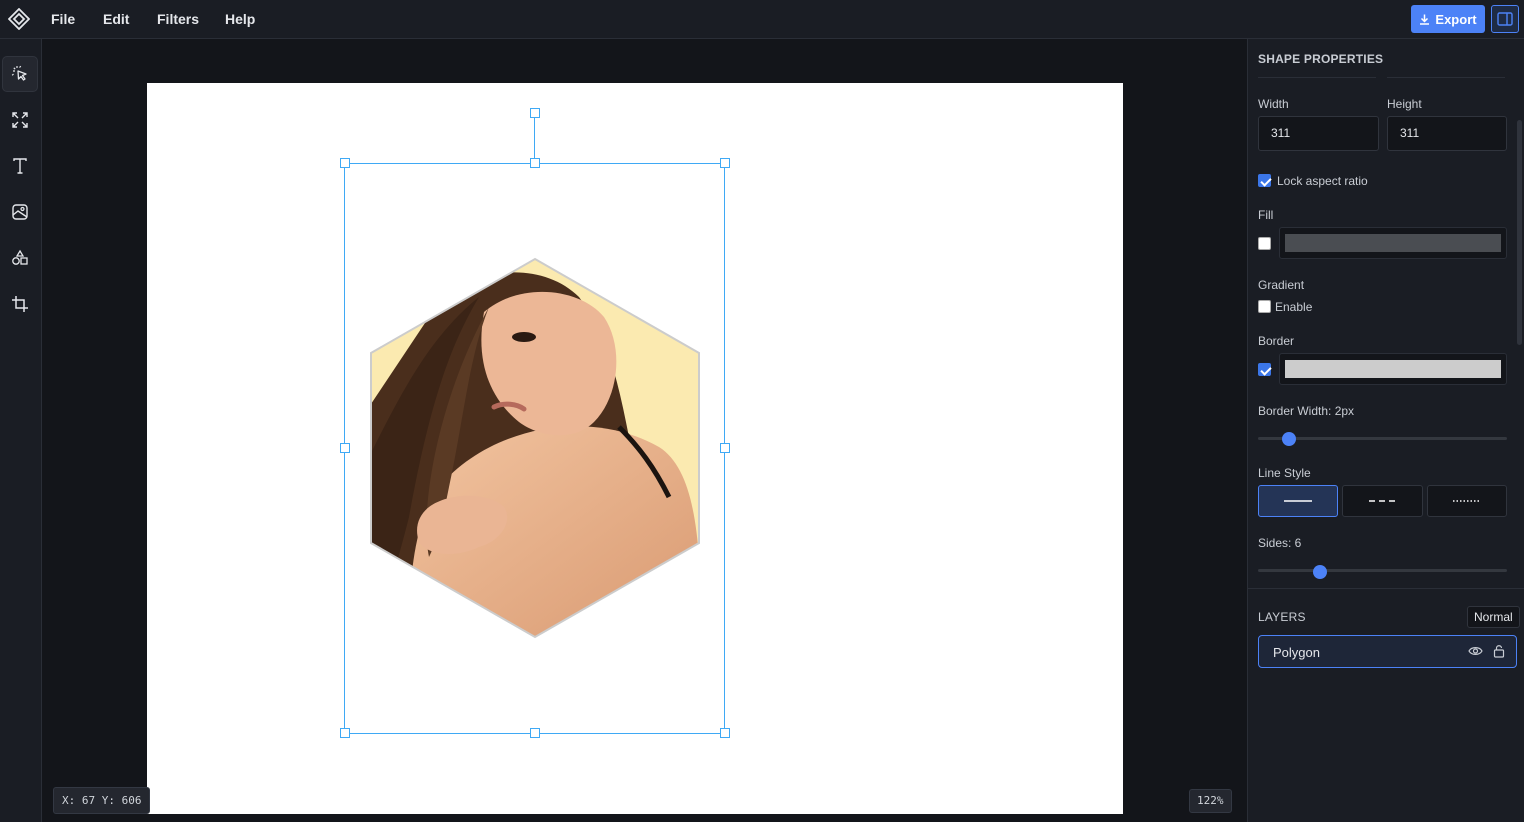 The width and height of the screenshot is (1524, 822). What do you see at coordinates (1264, 306) in the screenshot?
I see `gradient-enable-checkbox` at bounding box center [1264, 306].